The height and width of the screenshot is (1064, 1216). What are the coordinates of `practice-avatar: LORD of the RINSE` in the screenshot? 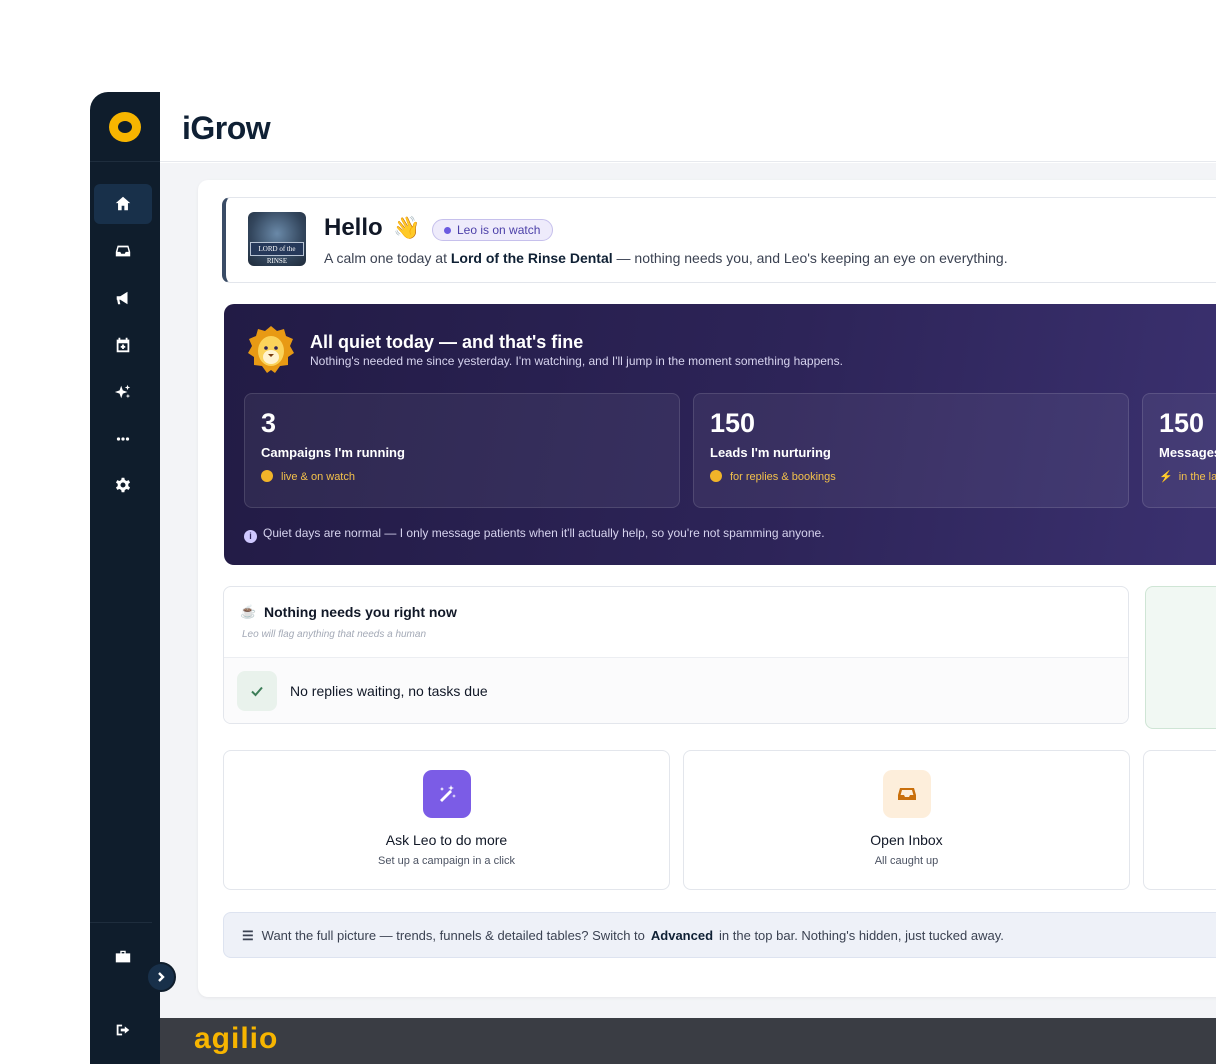 It's located at (277, 239).